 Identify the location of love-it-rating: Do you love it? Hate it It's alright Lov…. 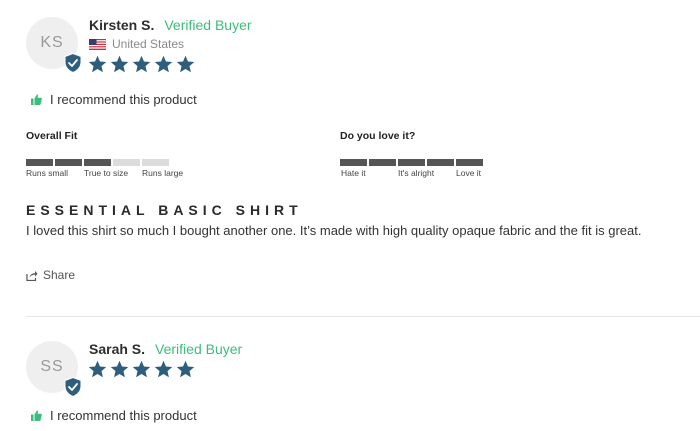
(411, 154).